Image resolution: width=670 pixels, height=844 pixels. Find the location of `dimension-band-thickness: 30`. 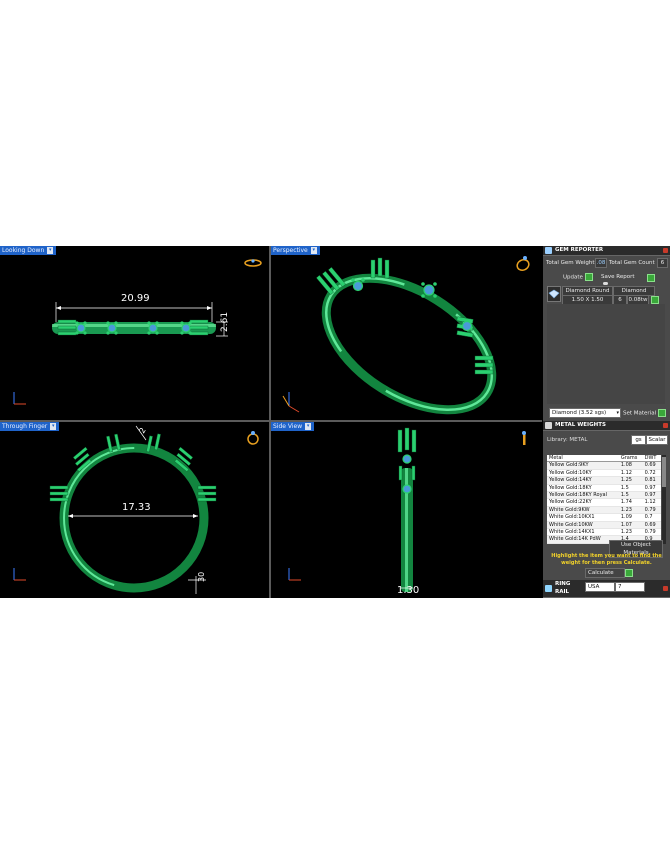

dimension-band-thickness: 30 is located at coordinates (201, 576).